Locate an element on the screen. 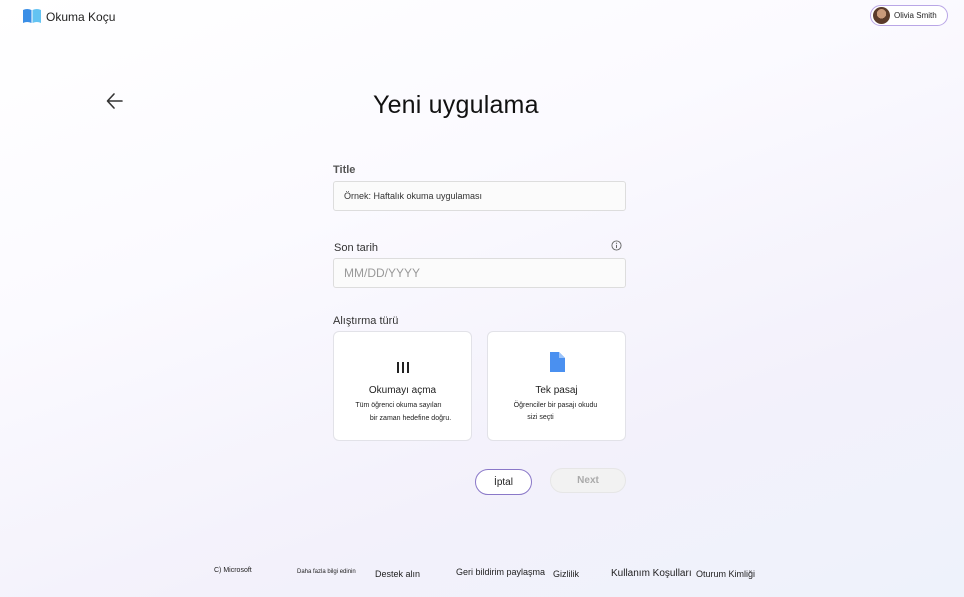 The height and width of the screenshot is (597, 964). card-description: Öğrenciler bir pasajı okudu is located at coordinates (555, 405).